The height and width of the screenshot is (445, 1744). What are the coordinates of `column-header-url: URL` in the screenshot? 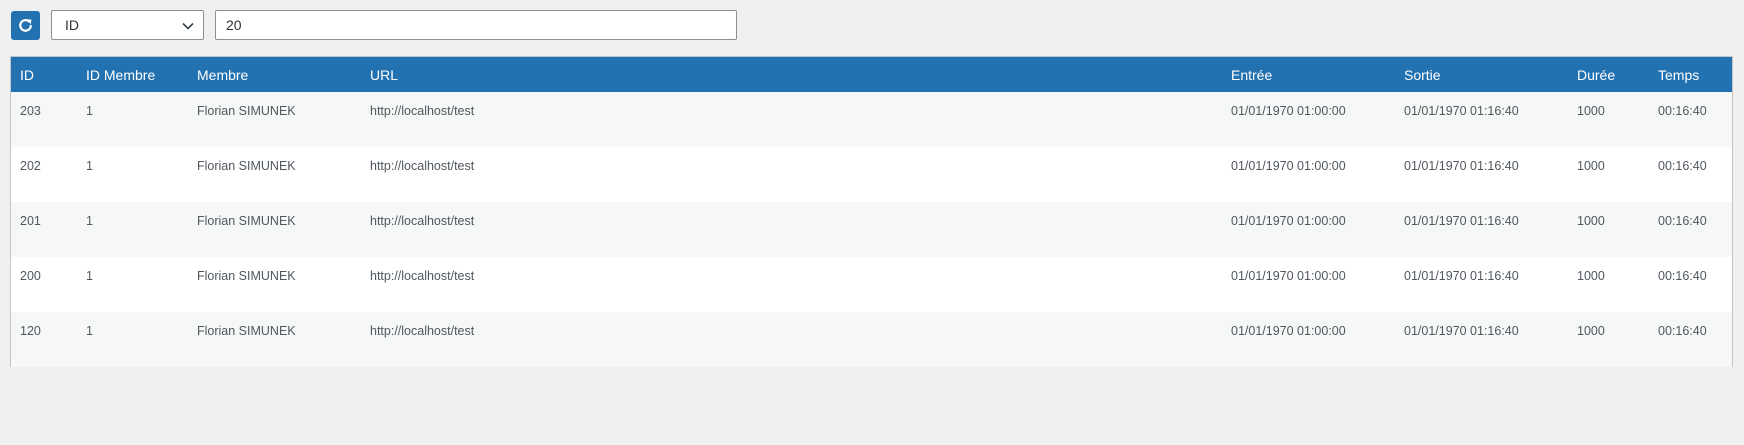 It's located at (791, 74).